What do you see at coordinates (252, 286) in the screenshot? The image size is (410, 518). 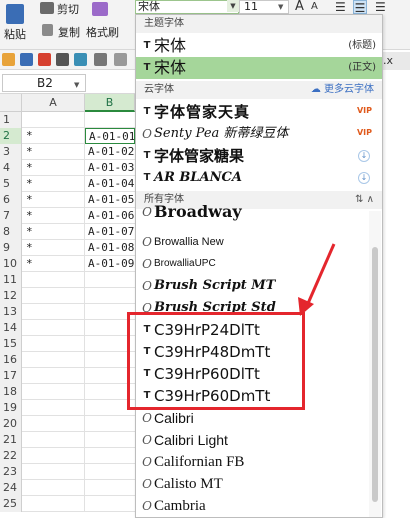 I see `font-item: O Brush Script MT` at bounding box center [252, 286].